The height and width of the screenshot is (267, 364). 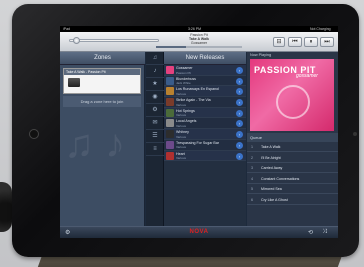 What do you see at coordinates (271, 157) in the screenshot?
I see `queue-track-title: I'll Be Alright` at bounding box center [271, 157].